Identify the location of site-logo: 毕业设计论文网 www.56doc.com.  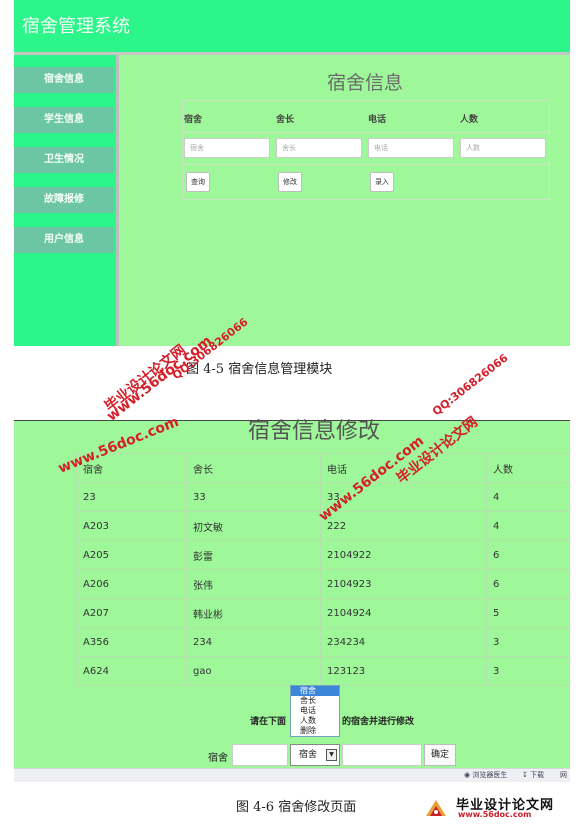
(504, 808).